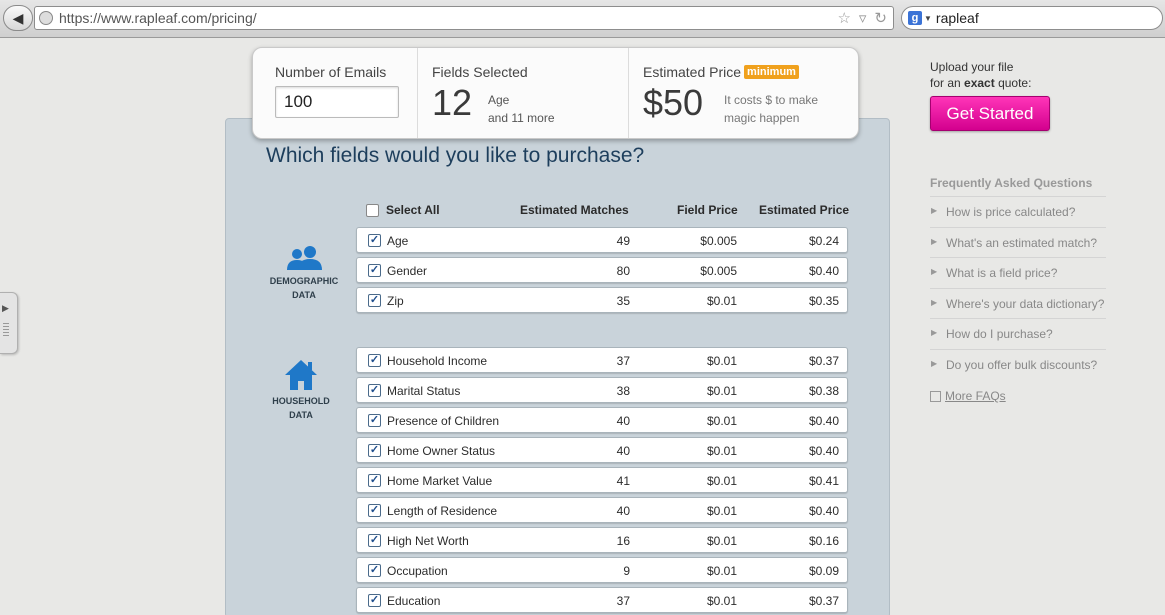  What do you see at coordinates (398, 241) in the screenshot?
I see `field-name: Age` at bounding box center [398, 241].